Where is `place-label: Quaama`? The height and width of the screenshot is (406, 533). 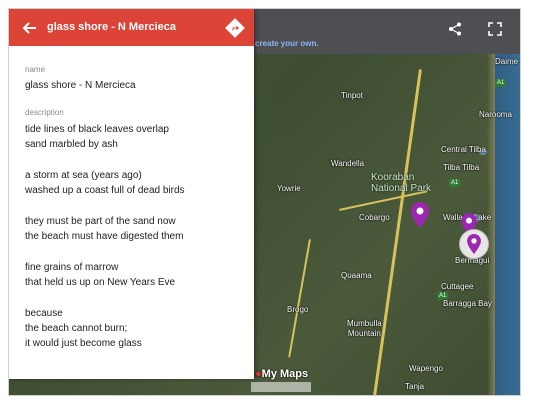
place-label: Quaama is located at coordinates (356, 275).